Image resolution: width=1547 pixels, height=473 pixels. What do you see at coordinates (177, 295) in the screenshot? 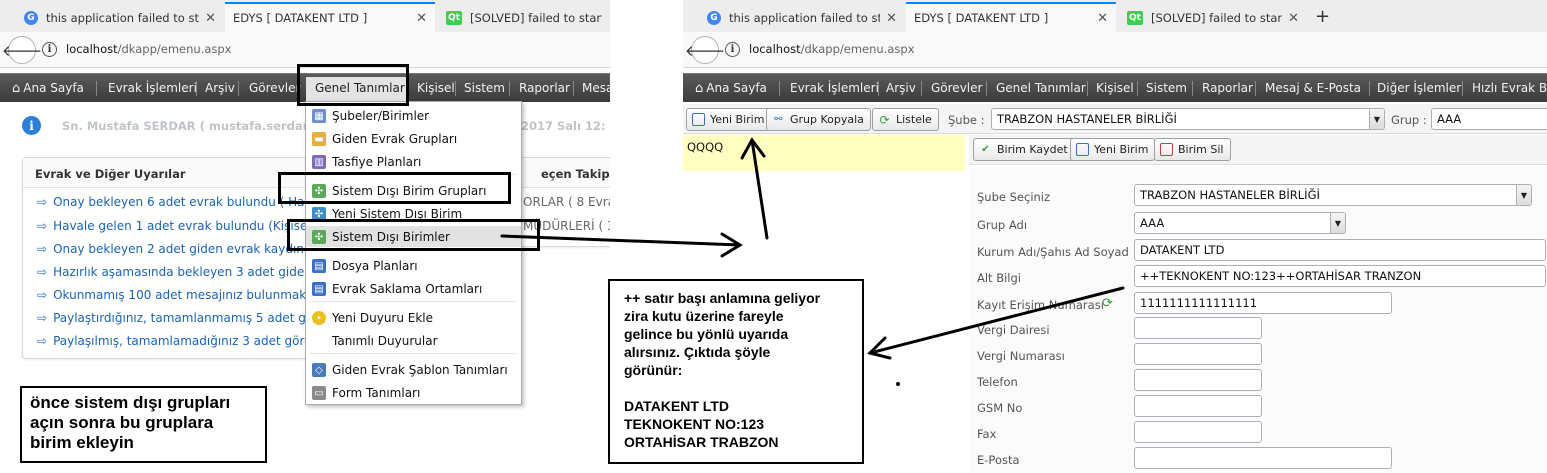
I see `alert-link: Okunmamış 100 adet mesajınız bulunmakta` at bounding box center [177, 295].